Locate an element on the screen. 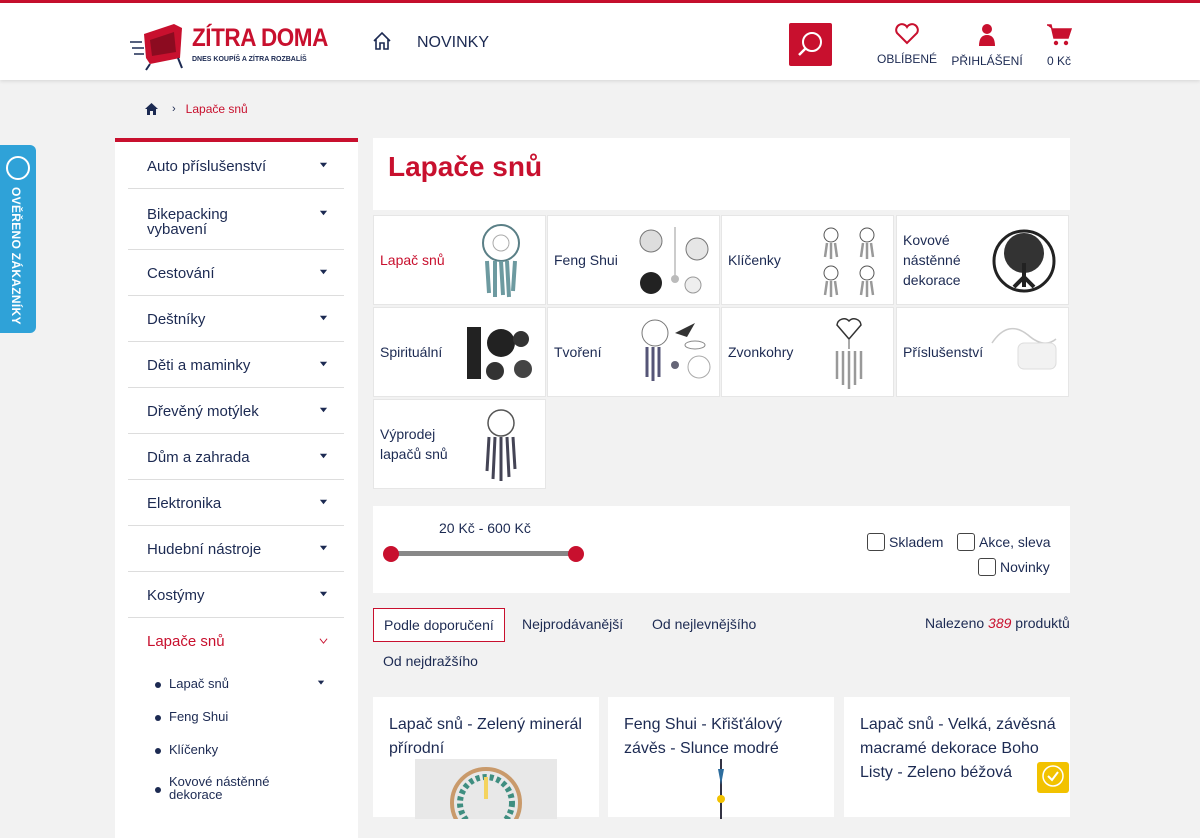 Image resolution: width=1200 pixels, height=838 pixels. sort-cheapest: Od nejlevnějšího is located at coordinates (704, 624).